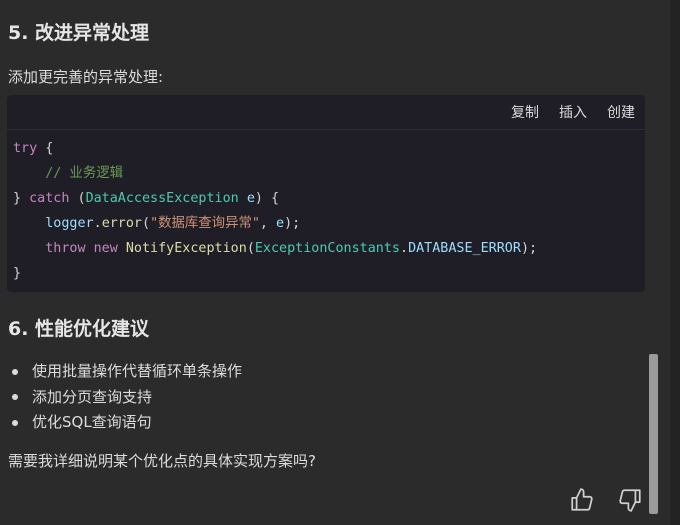  I want to click on code-token: logger, so click(69, 223).